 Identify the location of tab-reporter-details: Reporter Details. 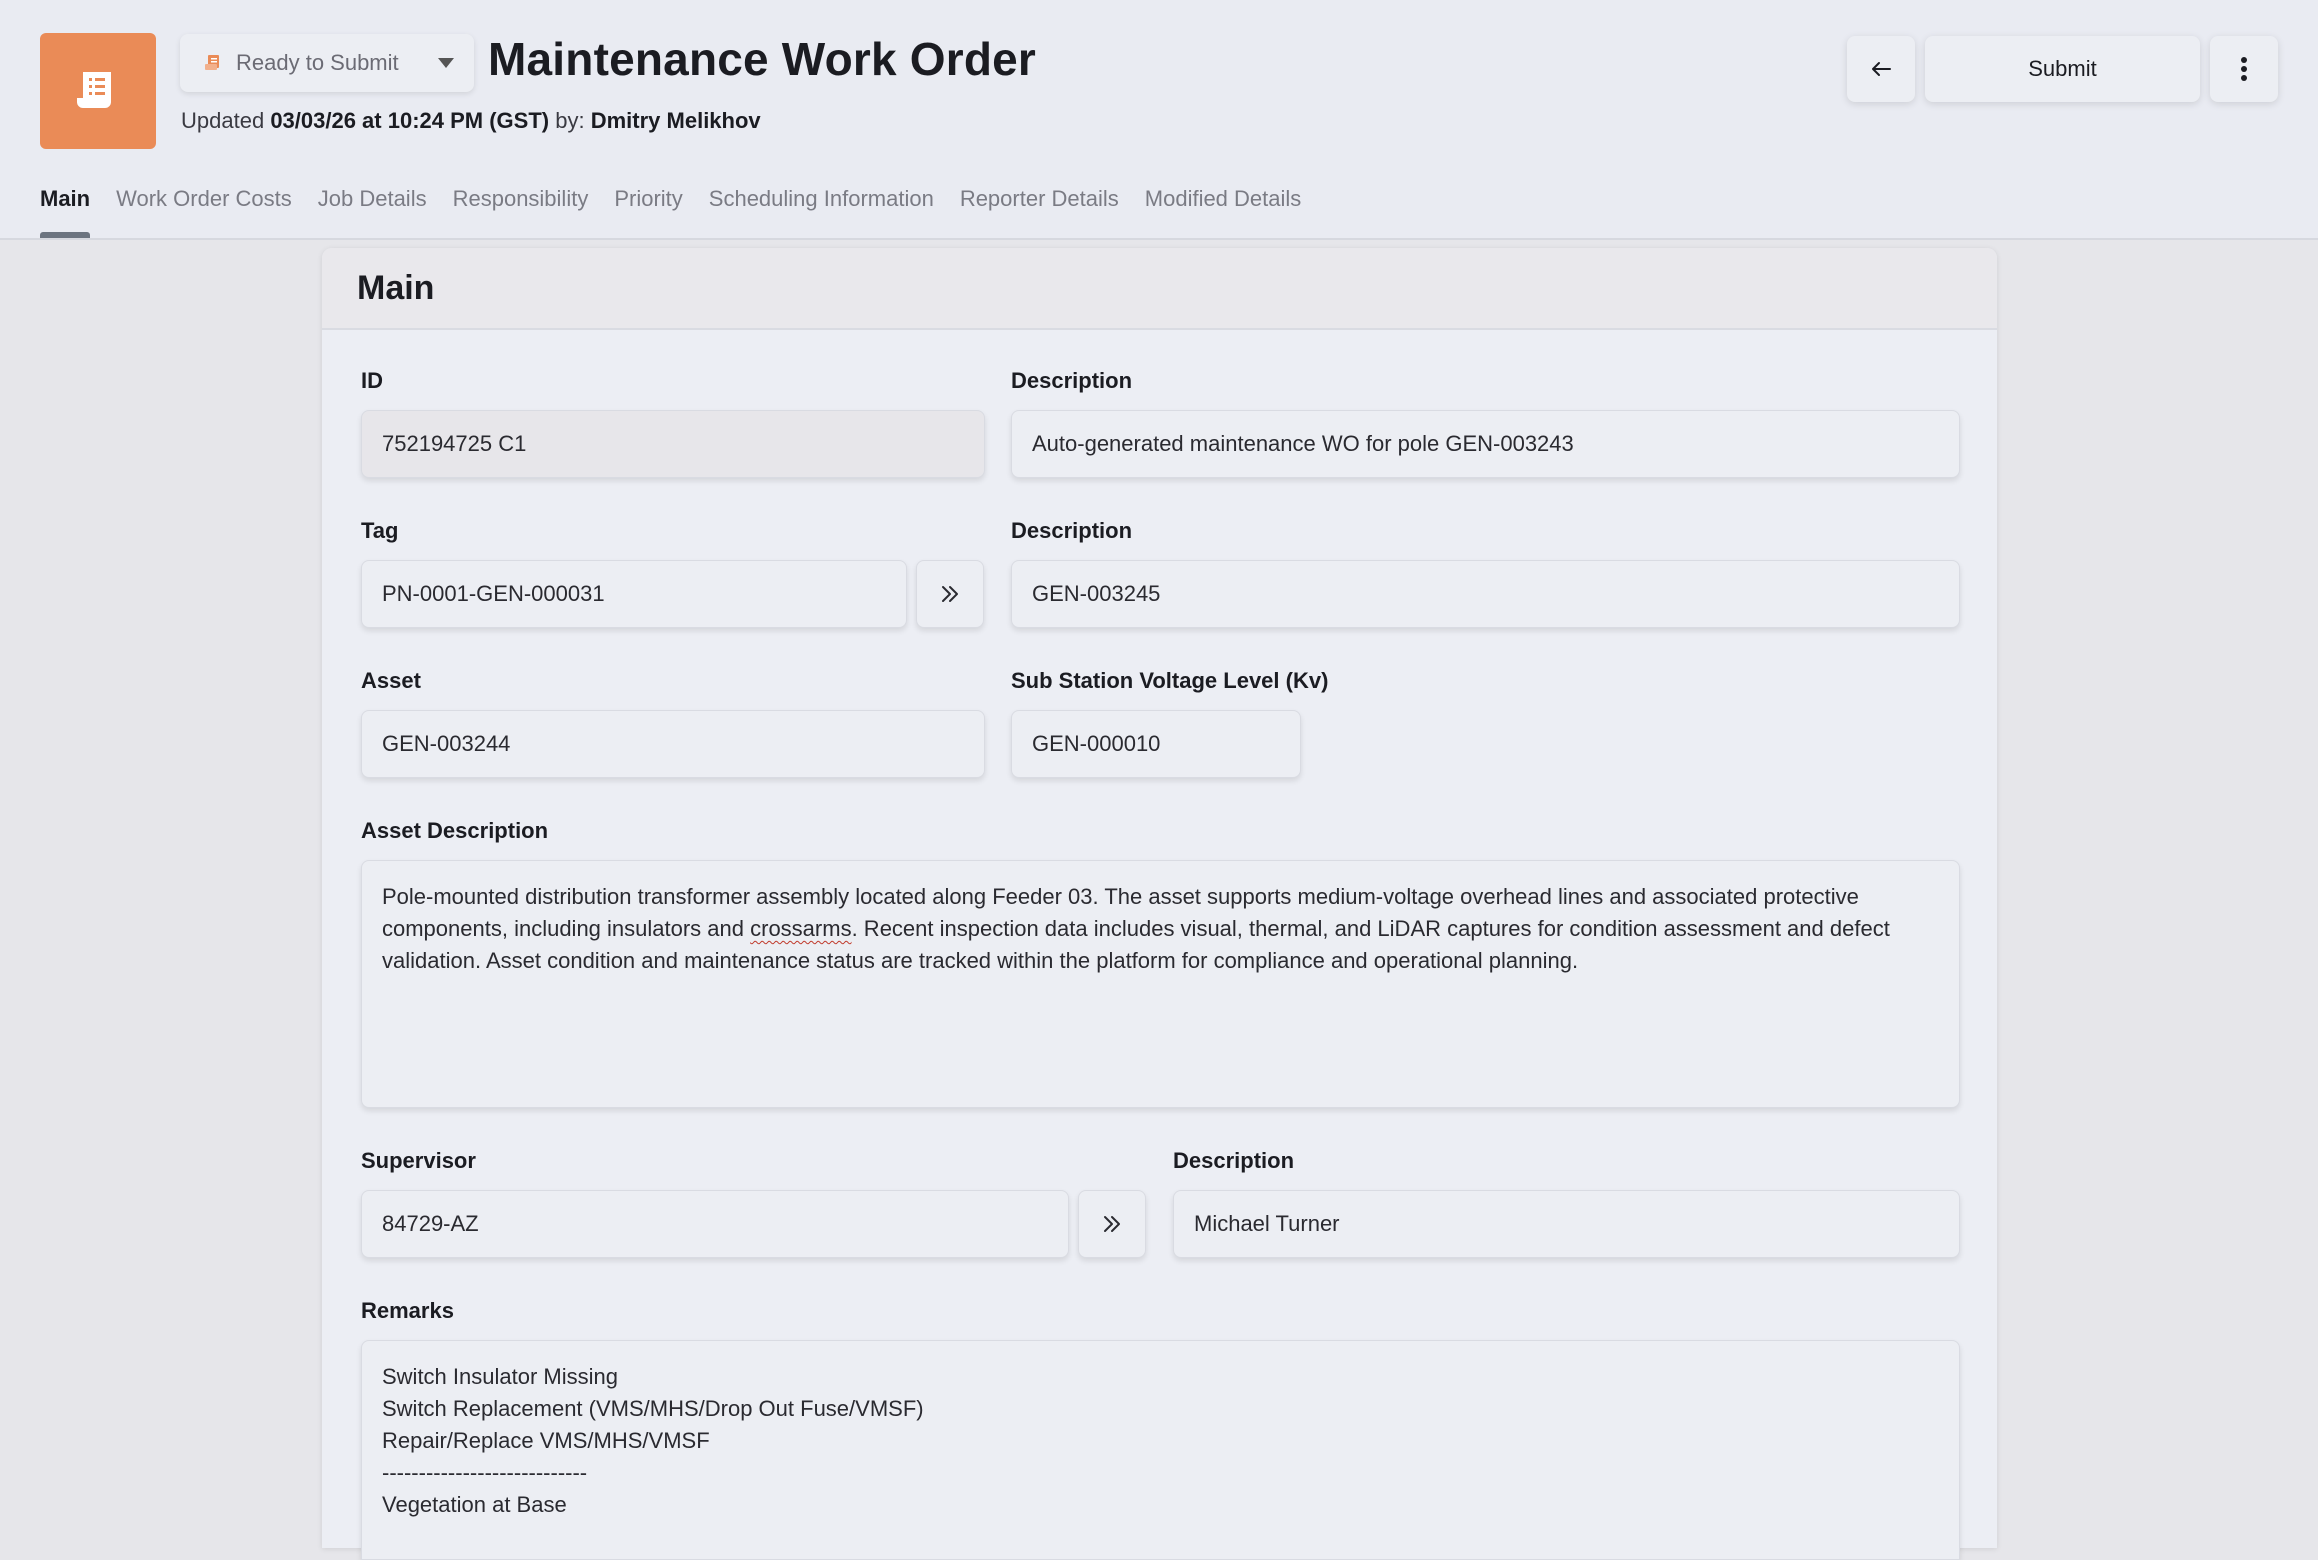
(1039, 212).